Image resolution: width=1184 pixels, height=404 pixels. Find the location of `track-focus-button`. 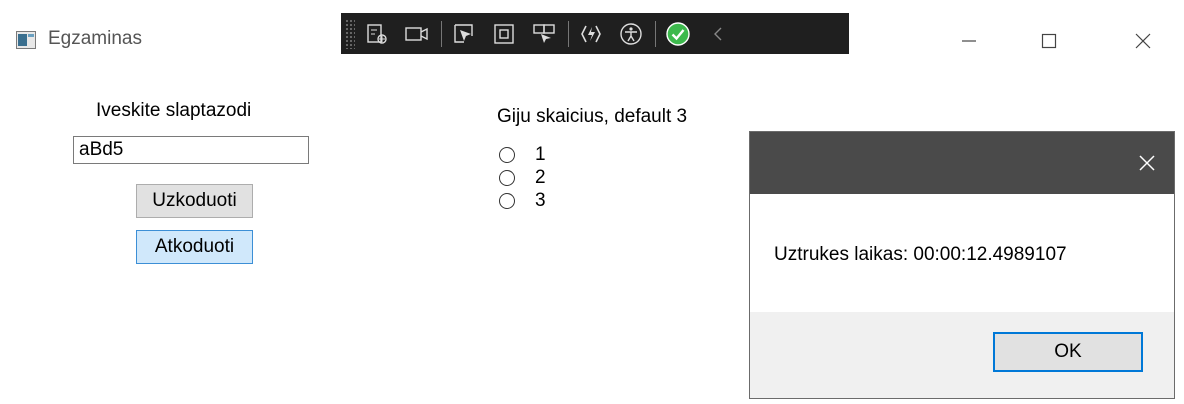

track-focus-button is located at coordinates (544, 34).